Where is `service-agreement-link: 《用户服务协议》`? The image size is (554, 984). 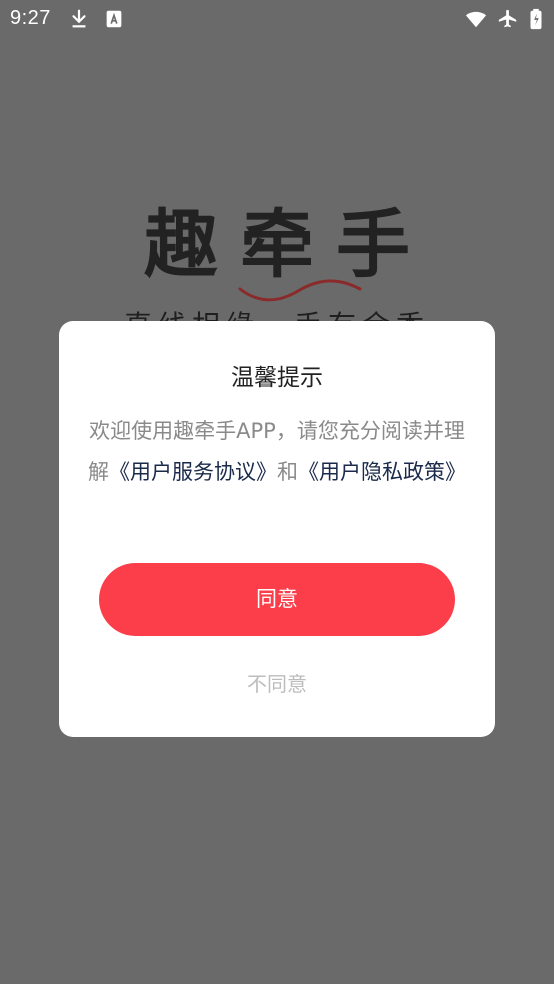
service-agreement-link: 《用户服务协议》 is located at coordinates (193, 472).